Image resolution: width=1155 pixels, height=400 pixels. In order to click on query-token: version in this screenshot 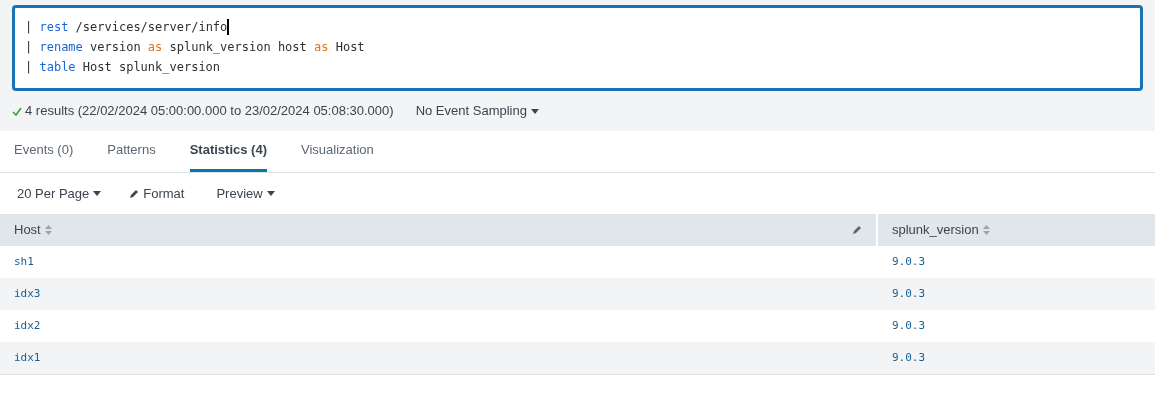, I will do `click(115, 47)`.